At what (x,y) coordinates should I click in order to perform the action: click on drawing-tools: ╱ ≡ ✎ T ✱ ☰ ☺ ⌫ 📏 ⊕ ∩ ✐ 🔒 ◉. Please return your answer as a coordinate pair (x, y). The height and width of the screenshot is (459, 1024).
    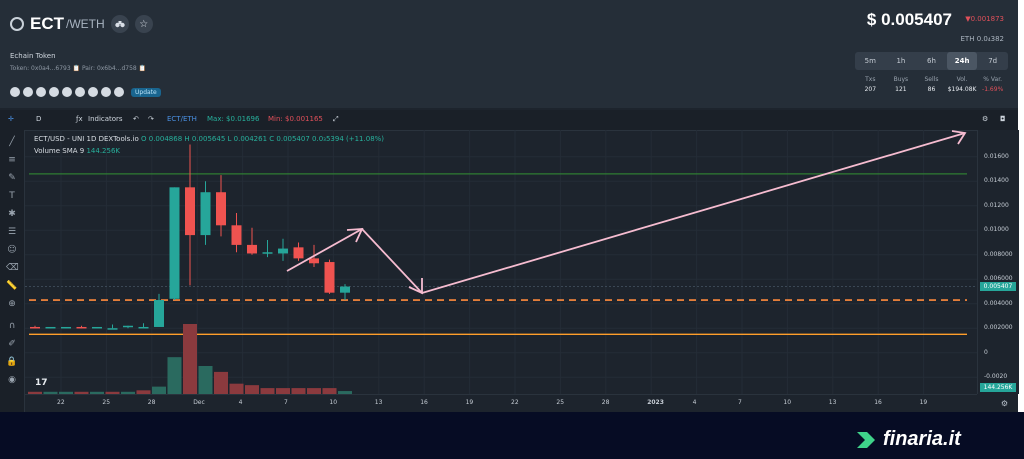
    Looking at the image, I should click on (12, 271).